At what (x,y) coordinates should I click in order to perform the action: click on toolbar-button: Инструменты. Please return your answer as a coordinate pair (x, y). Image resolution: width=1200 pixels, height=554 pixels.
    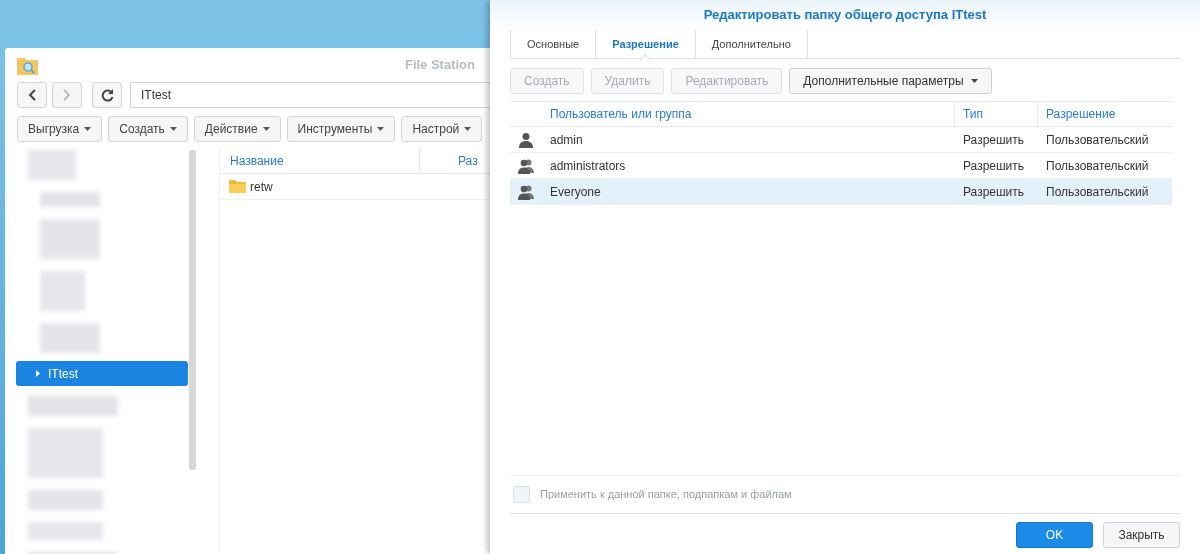
    Looking at the image, I should click on (341, 129).